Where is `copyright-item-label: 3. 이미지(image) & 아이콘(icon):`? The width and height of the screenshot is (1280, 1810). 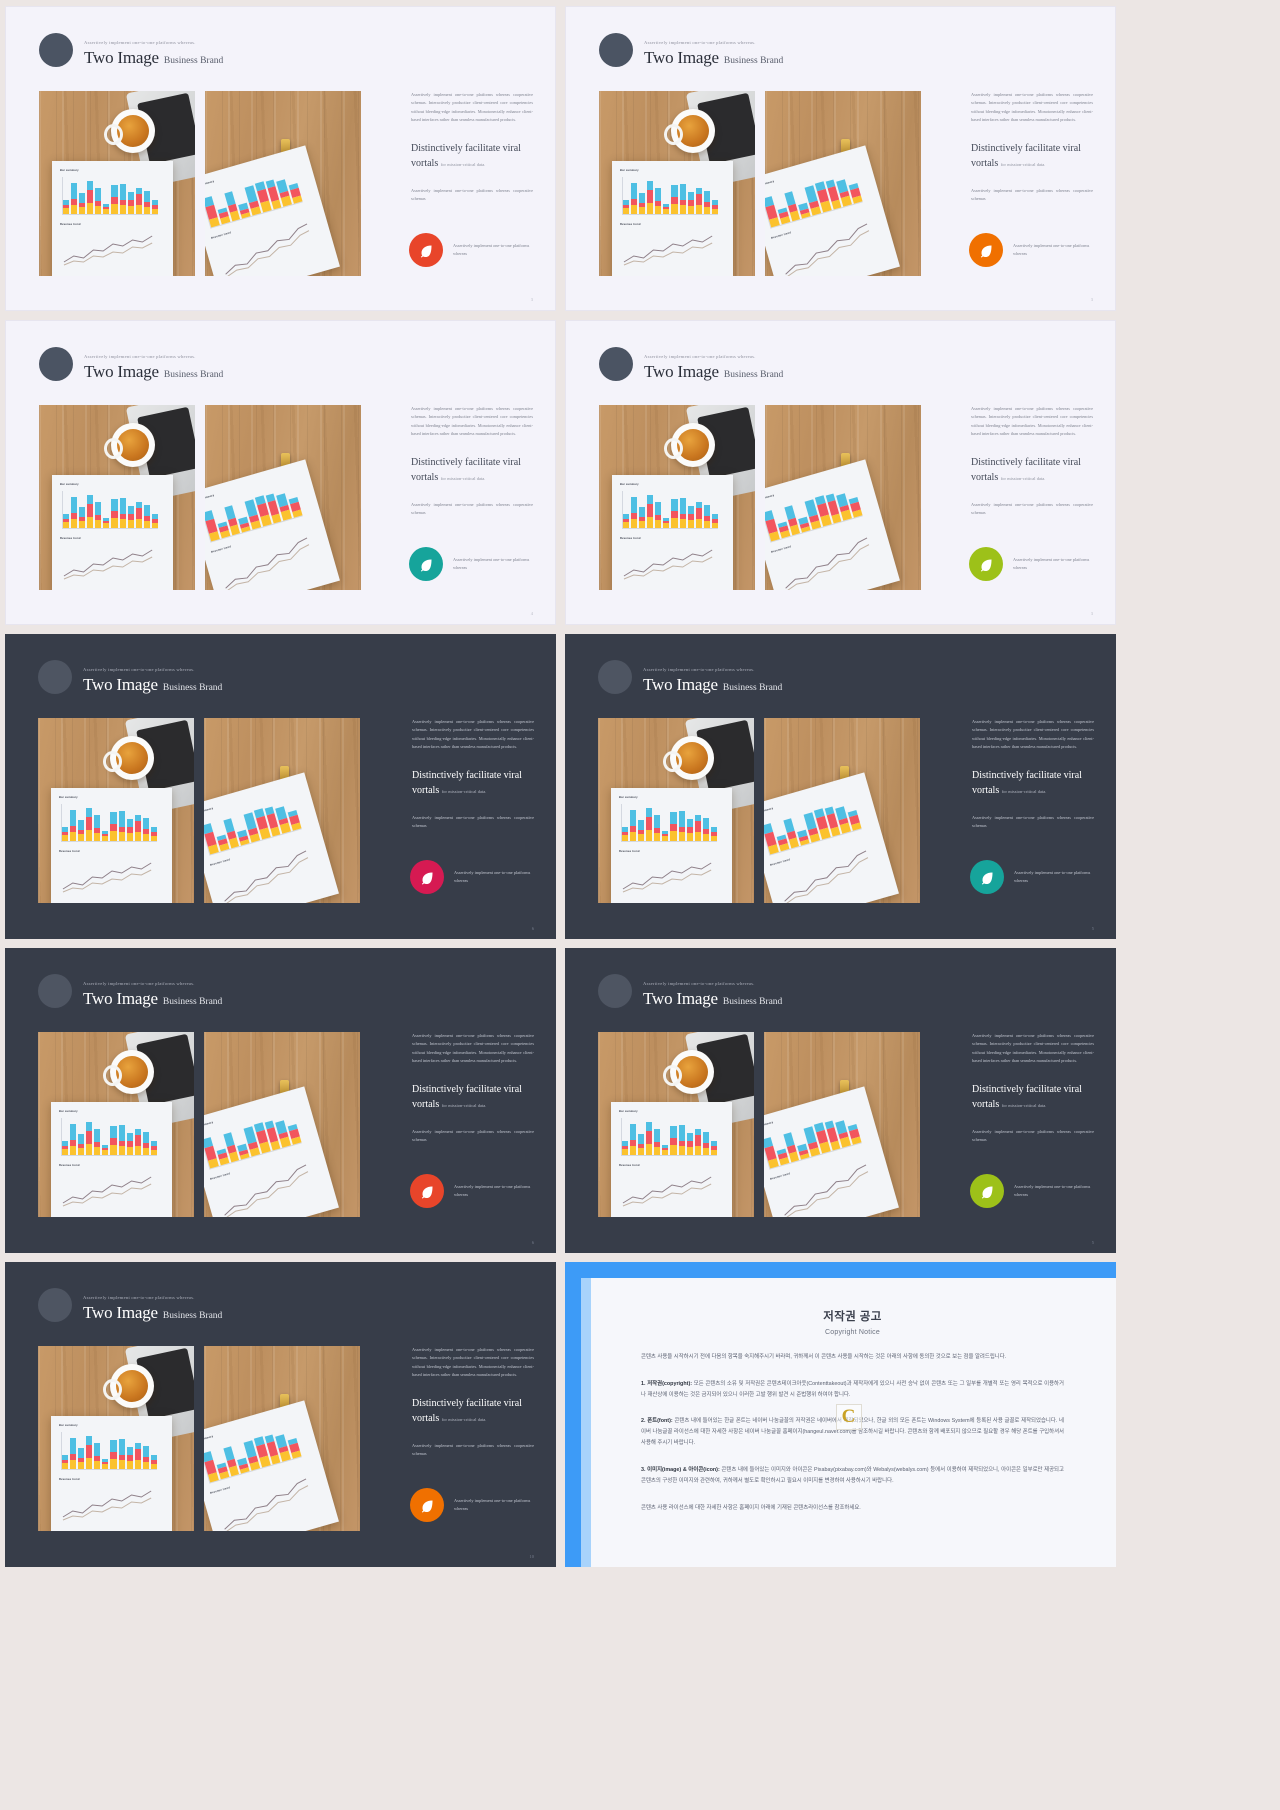
copyright-item-label: 3. 이미지(image) & 아이콘(icon): is located at coordinates (680, 1469).